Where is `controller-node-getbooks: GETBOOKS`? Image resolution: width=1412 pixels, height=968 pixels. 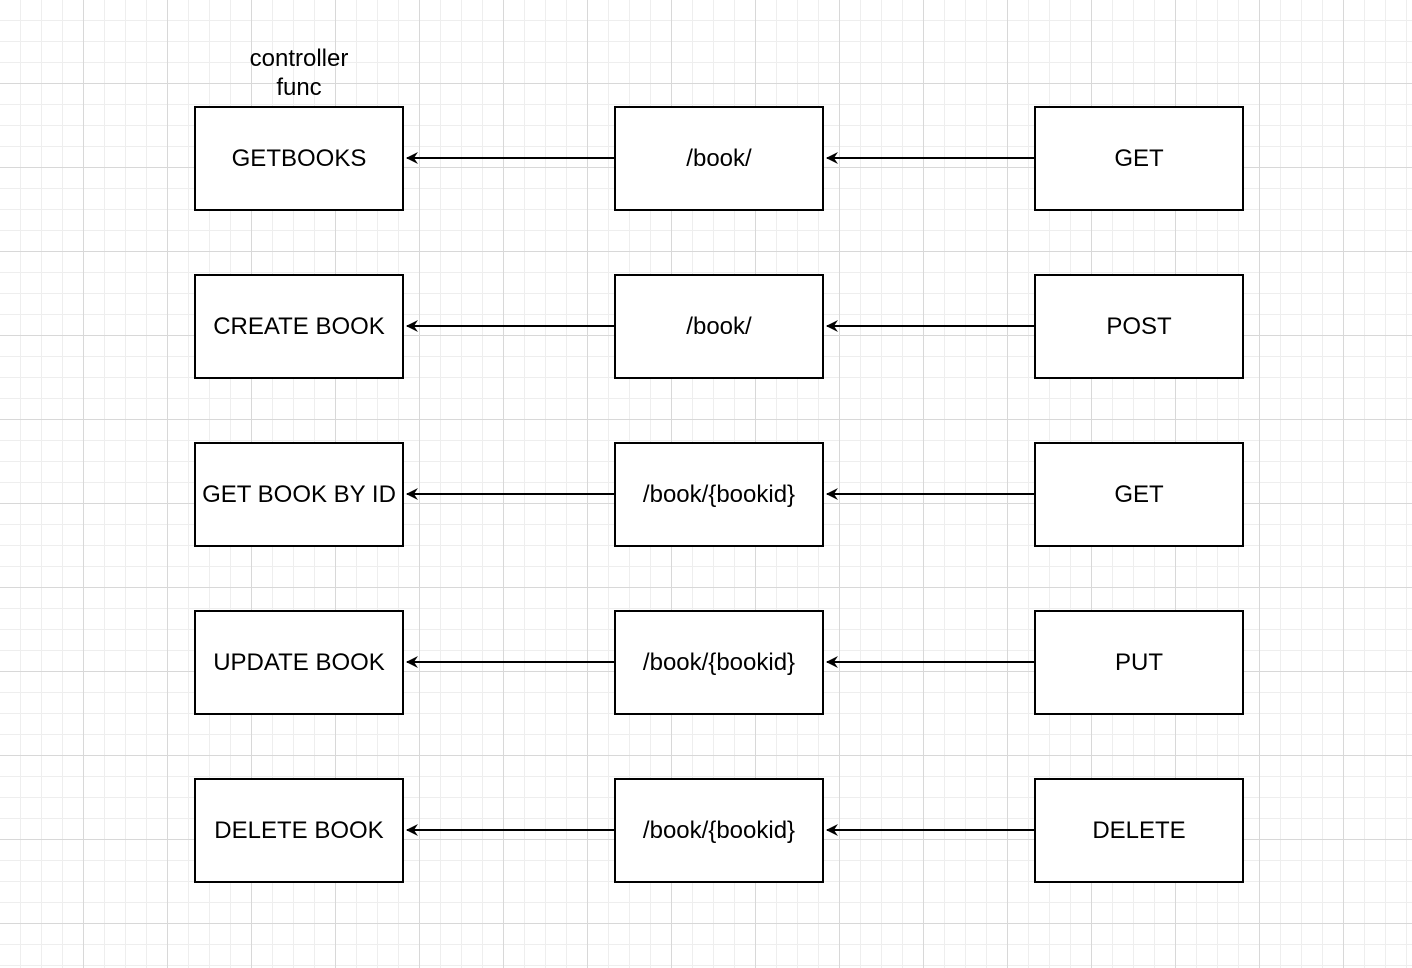 controller-node-getbooks: GETBOOKS is located at coordinates (299, 158).